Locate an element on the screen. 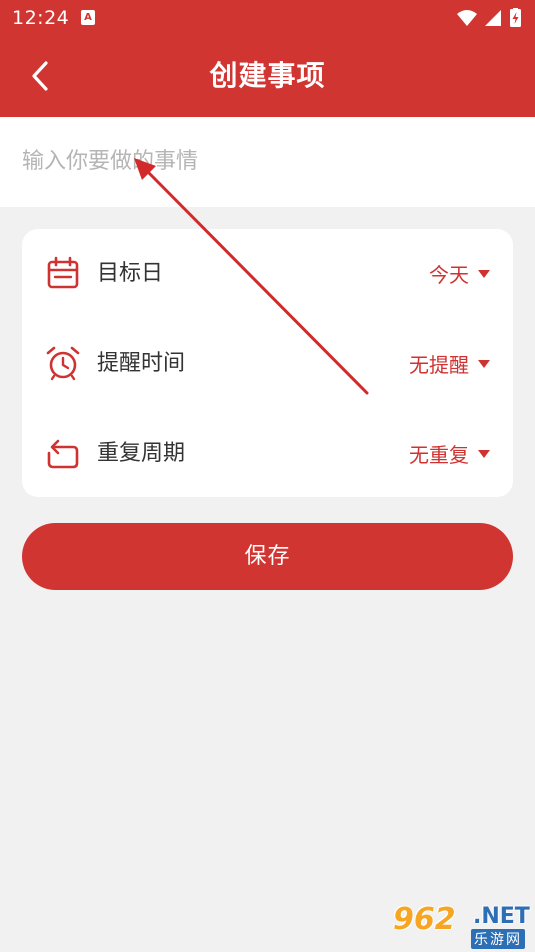 This screenshot has width=535, height=952. wifi-icon is located at coordinates (467, 18).